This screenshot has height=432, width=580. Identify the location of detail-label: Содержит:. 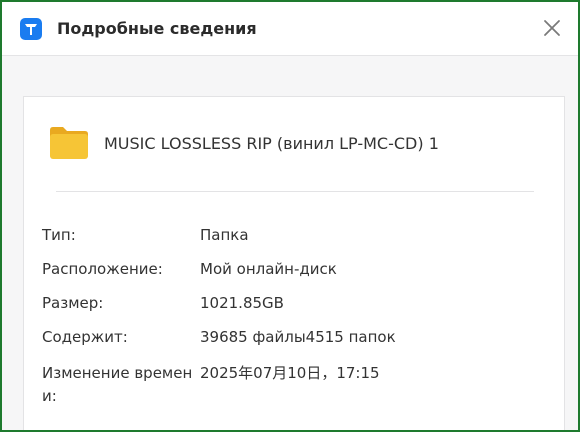
(85, 337).